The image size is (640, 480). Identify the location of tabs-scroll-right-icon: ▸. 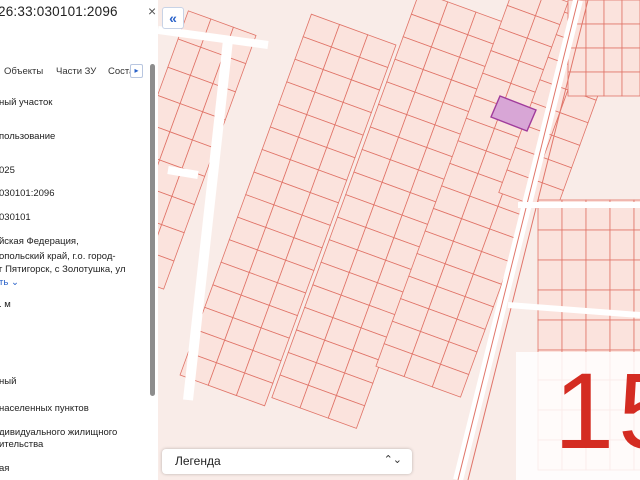
(136, 71).